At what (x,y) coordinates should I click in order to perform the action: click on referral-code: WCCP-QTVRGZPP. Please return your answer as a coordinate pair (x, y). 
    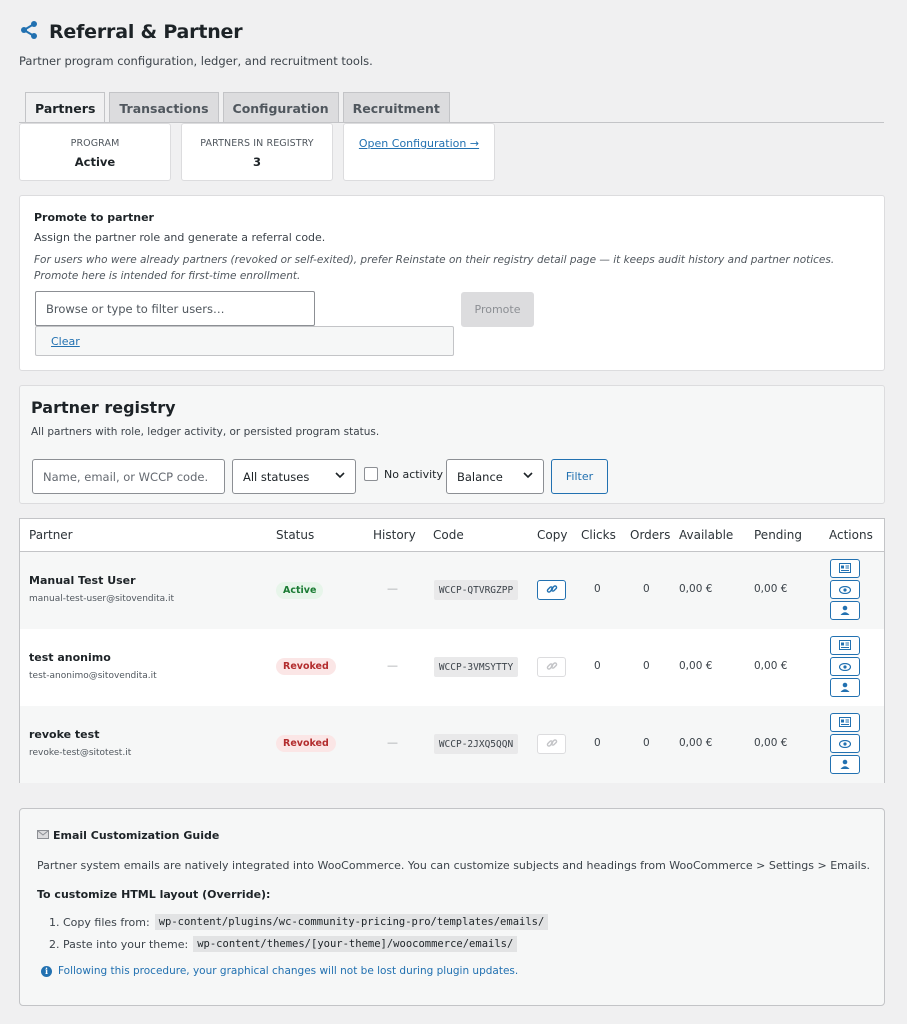
    Looking at the image, I should click on (476, 590).